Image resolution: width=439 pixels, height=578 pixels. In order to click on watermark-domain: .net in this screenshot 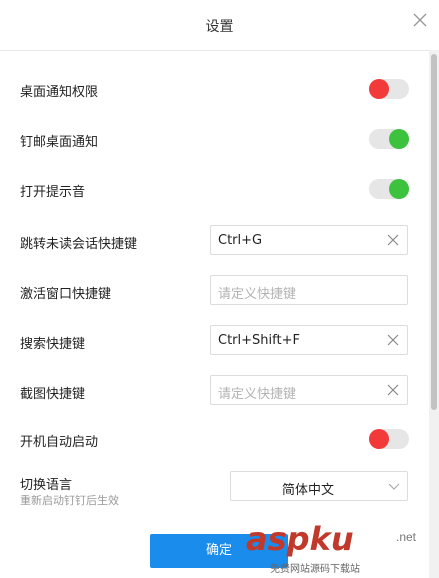, I will do `click(406, 537)`.